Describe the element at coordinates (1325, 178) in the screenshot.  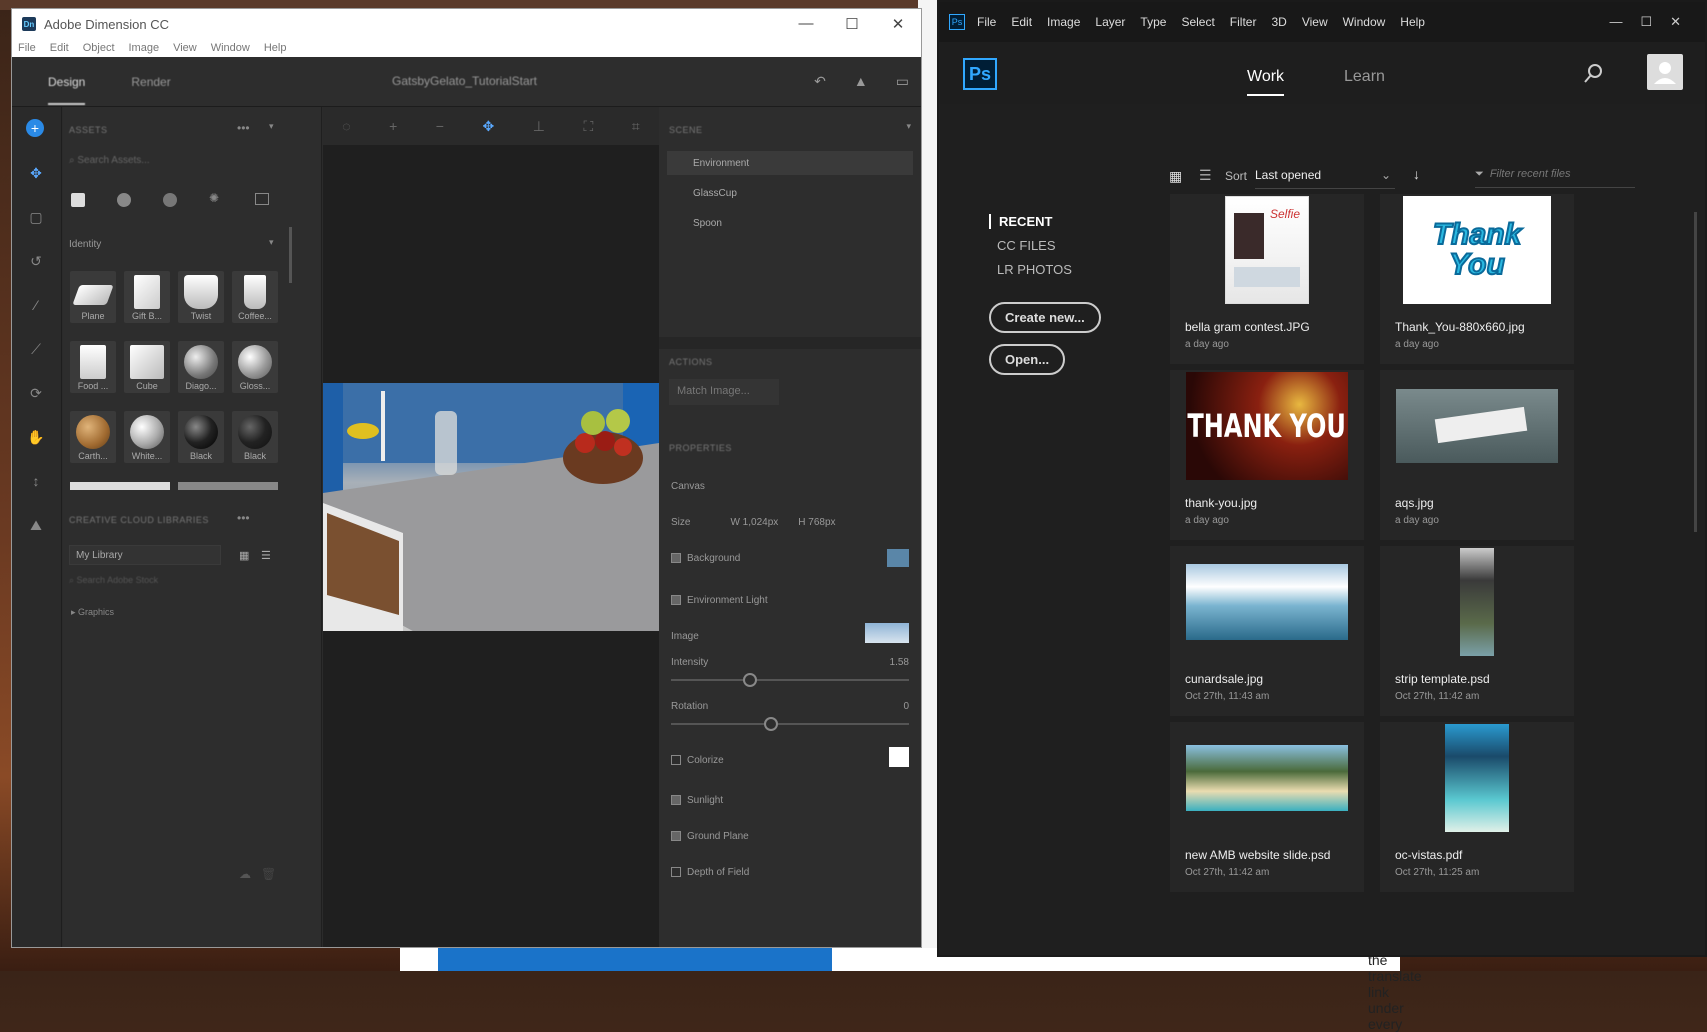
I see `sort-select: Last opened ⌄` at that location.